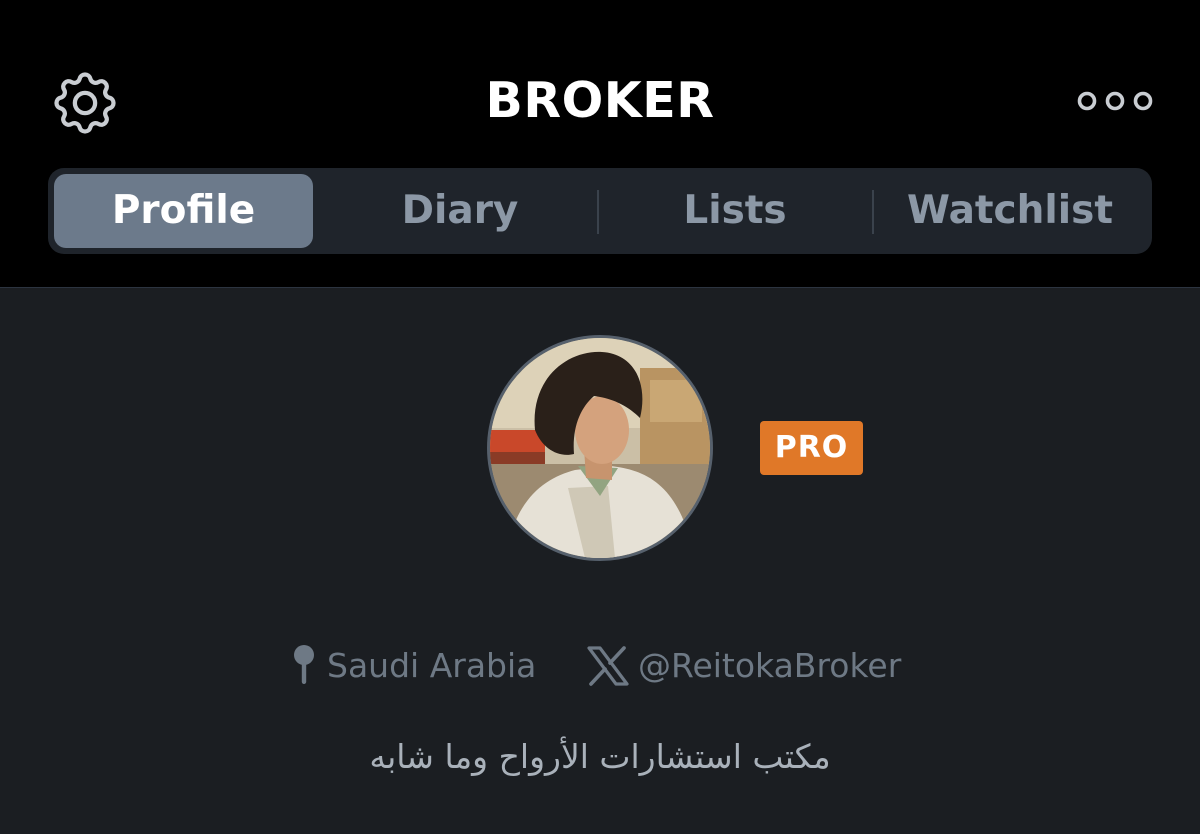 The image size is (1200, 834). I want to click on profile-bio: مكتب استشارات الأرواح وما شابه, so click(600, 756).